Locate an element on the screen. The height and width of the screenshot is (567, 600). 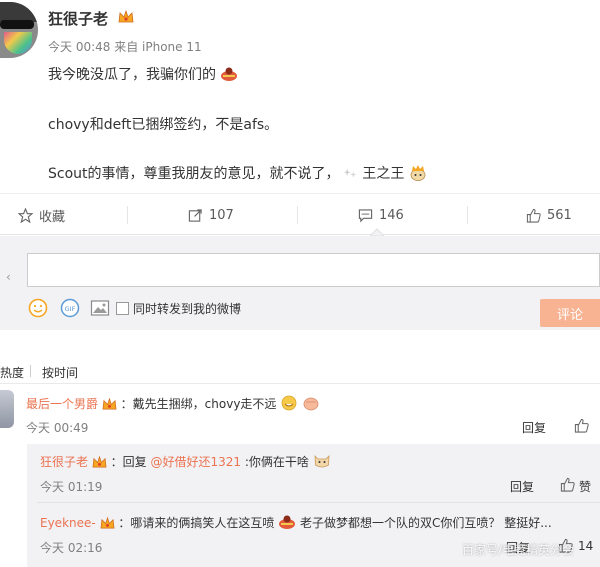
reply-prefix: ：回复 is located at coordinates (128, 462).